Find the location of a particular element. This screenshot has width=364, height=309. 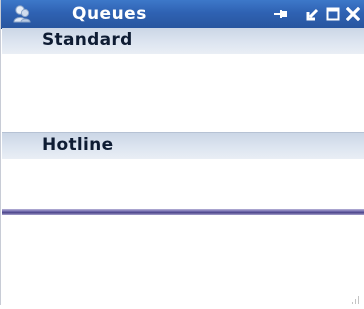

close-icon is located at coordinates (353, 14).